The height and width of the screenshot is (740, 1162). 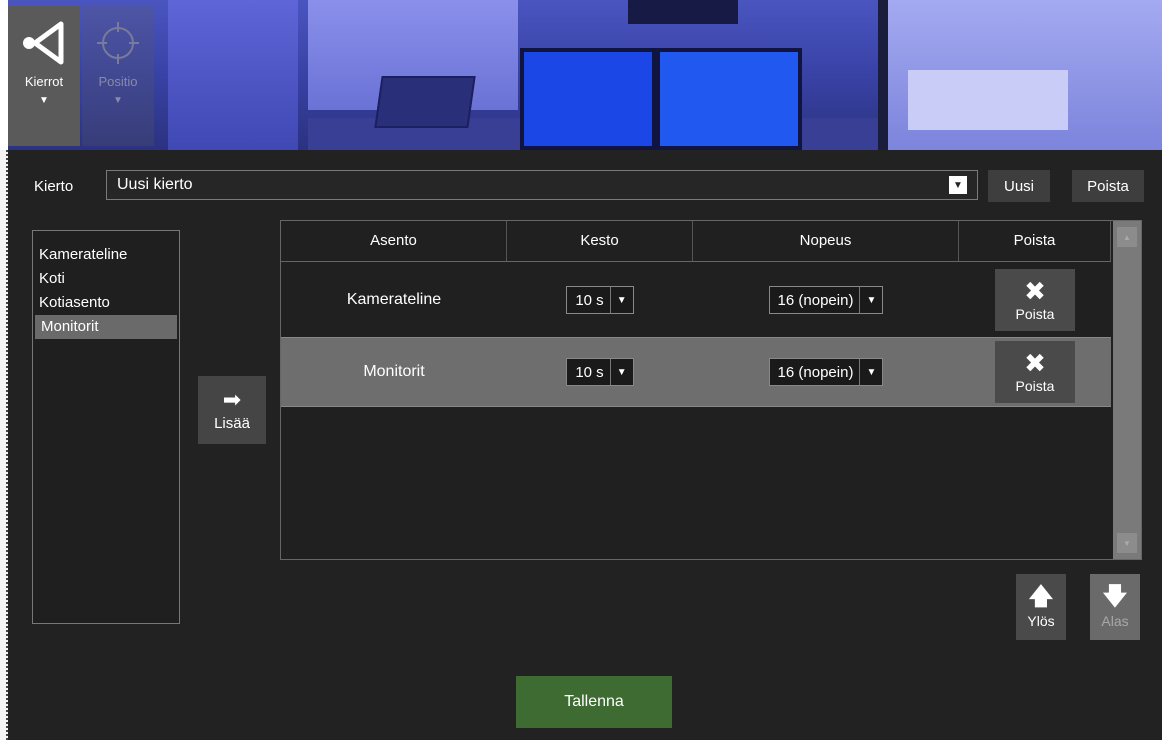 I want to click on position-mode-button: Positio ▼, so click(x=118, y=76).